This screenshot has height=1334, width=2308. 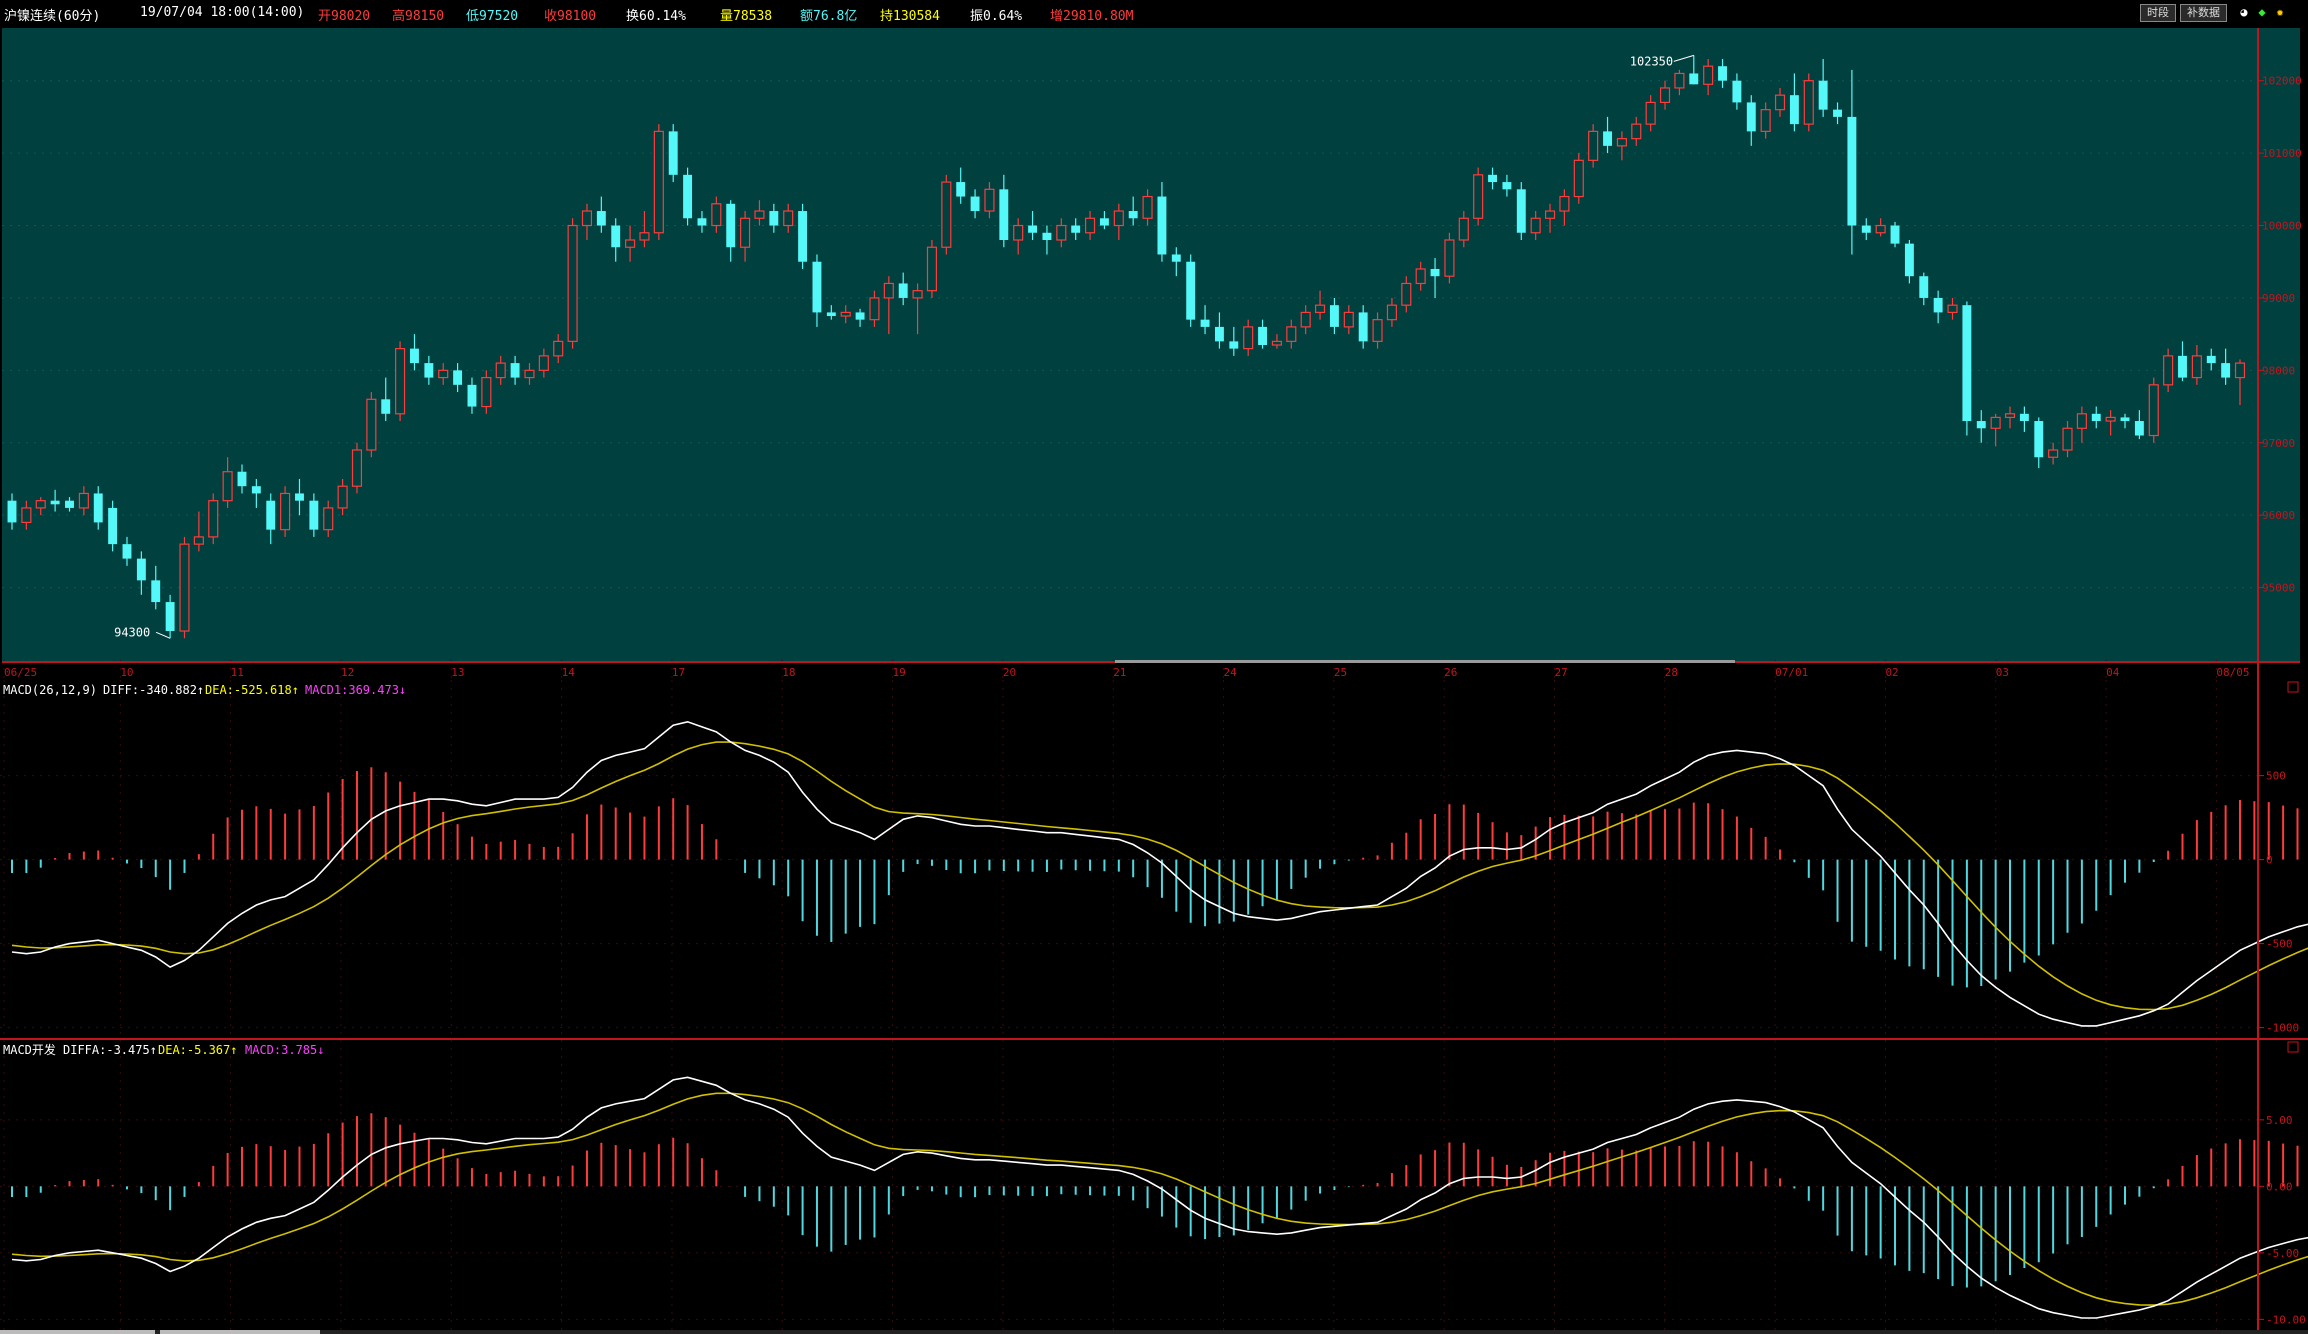 What do you see at coordinates (2278, 370) in the screenshot?
I see `y-tick-label: 98000` at bounding box center [2278, 370].